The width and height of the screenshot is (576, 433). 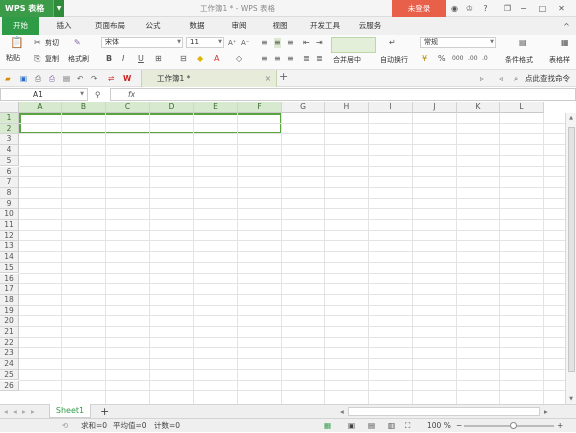 I want to click on sheet-tab-sheet1: Sheet1, so click(x=70, y=411).